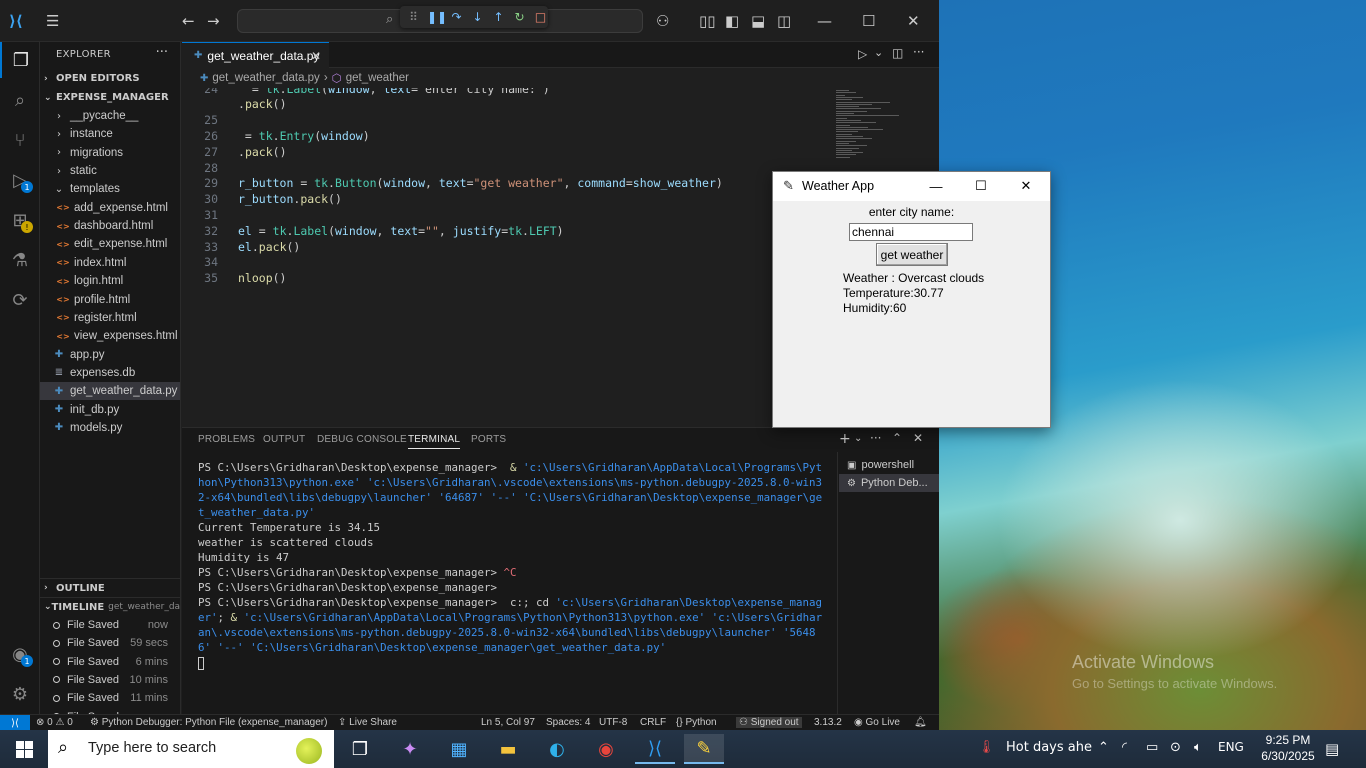 The width and height of the screenshot is (1366, 768). Describe the element at coordinates (110, 244) in the screenshot. I see `tree-item: <> edit_expense.html` at that location.